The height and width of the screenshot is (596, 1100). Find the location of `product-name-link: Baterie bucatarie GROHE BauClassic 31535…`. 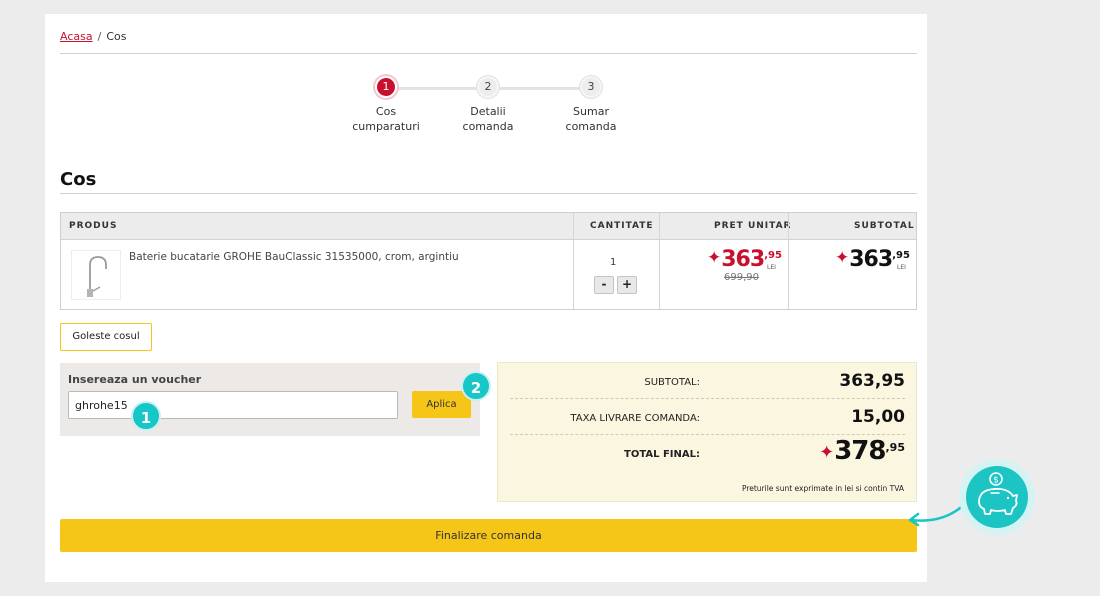

product-name-link: Baterie bucatarie GROHE BauClassic 31535… is located at coordinates (294, 257).